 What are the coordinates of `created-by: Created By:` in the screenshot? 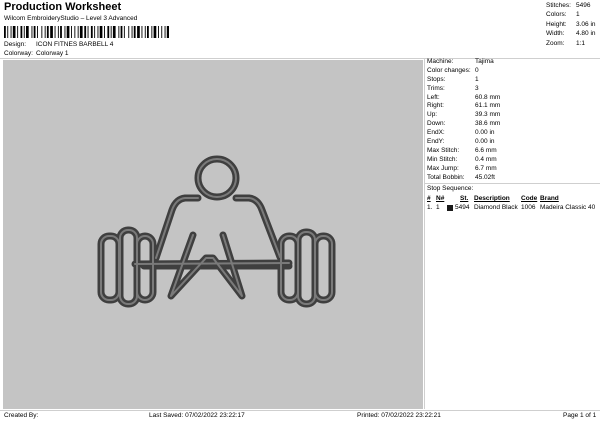 It's located at (21, 415).